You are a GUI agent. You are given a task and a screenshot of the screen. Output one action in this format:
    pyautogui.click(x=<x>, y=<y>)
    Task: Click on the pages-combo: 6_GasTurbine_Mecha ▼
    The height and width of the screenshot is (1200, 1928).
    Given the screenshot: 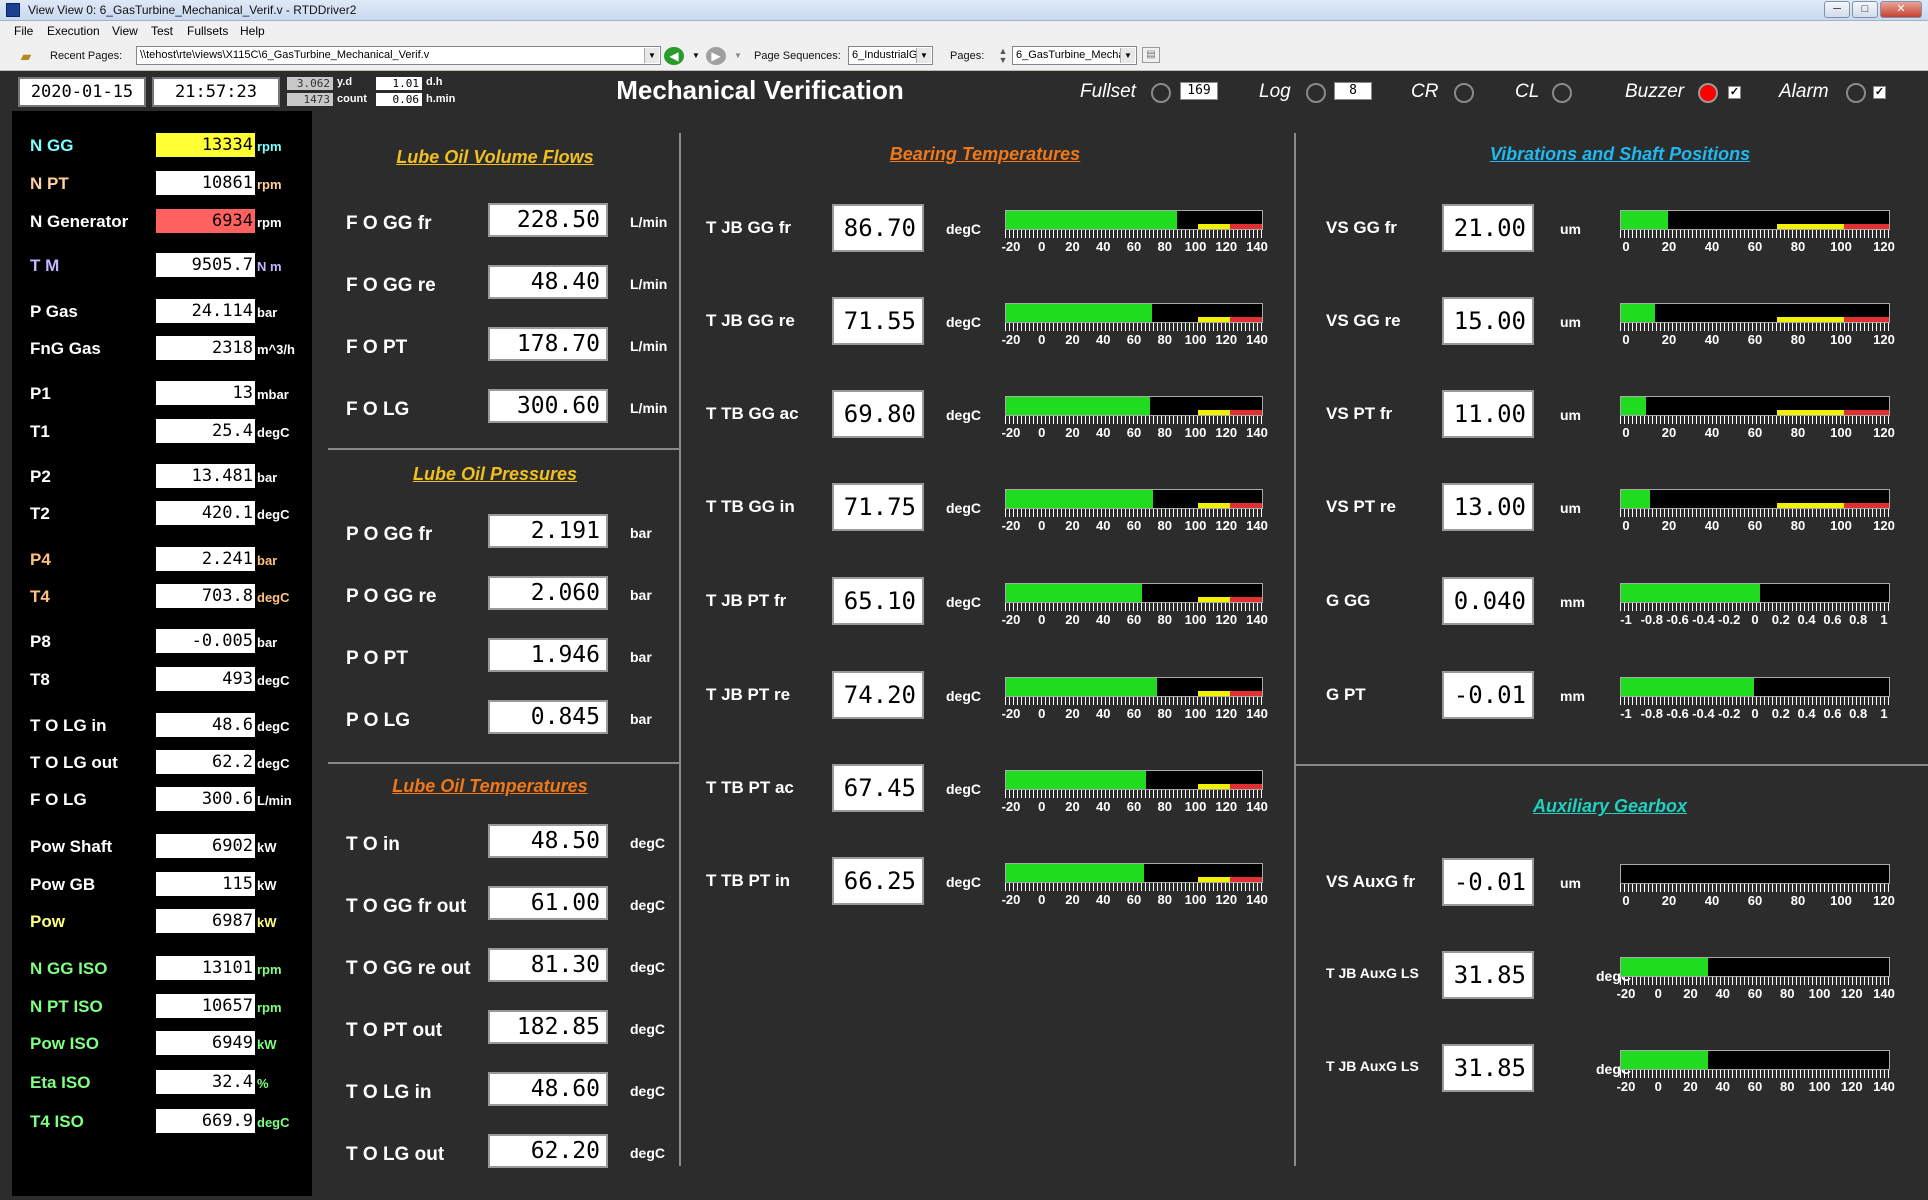 What is the action you would take?
    pyautogui.click(x=1074, y=55)
    